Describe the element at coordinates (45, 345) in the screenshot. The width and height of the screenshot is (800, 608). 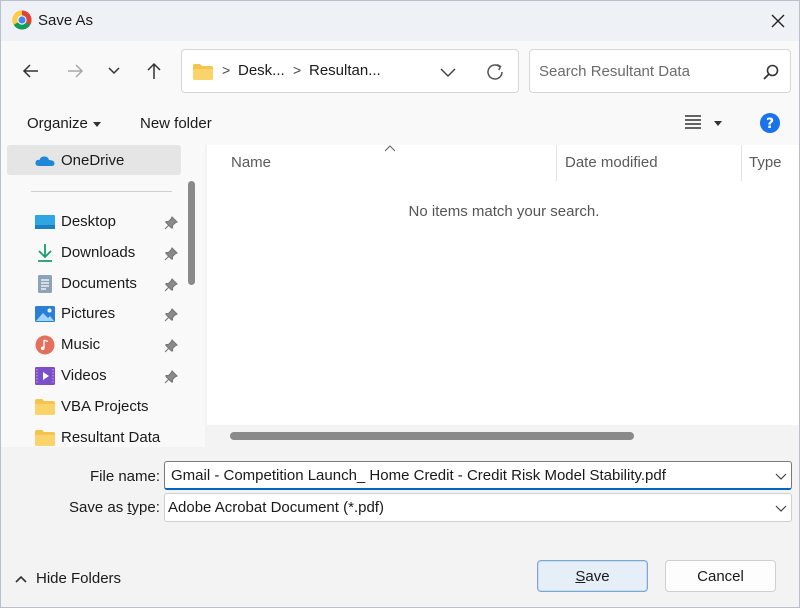
I see `music-icon` at that location.